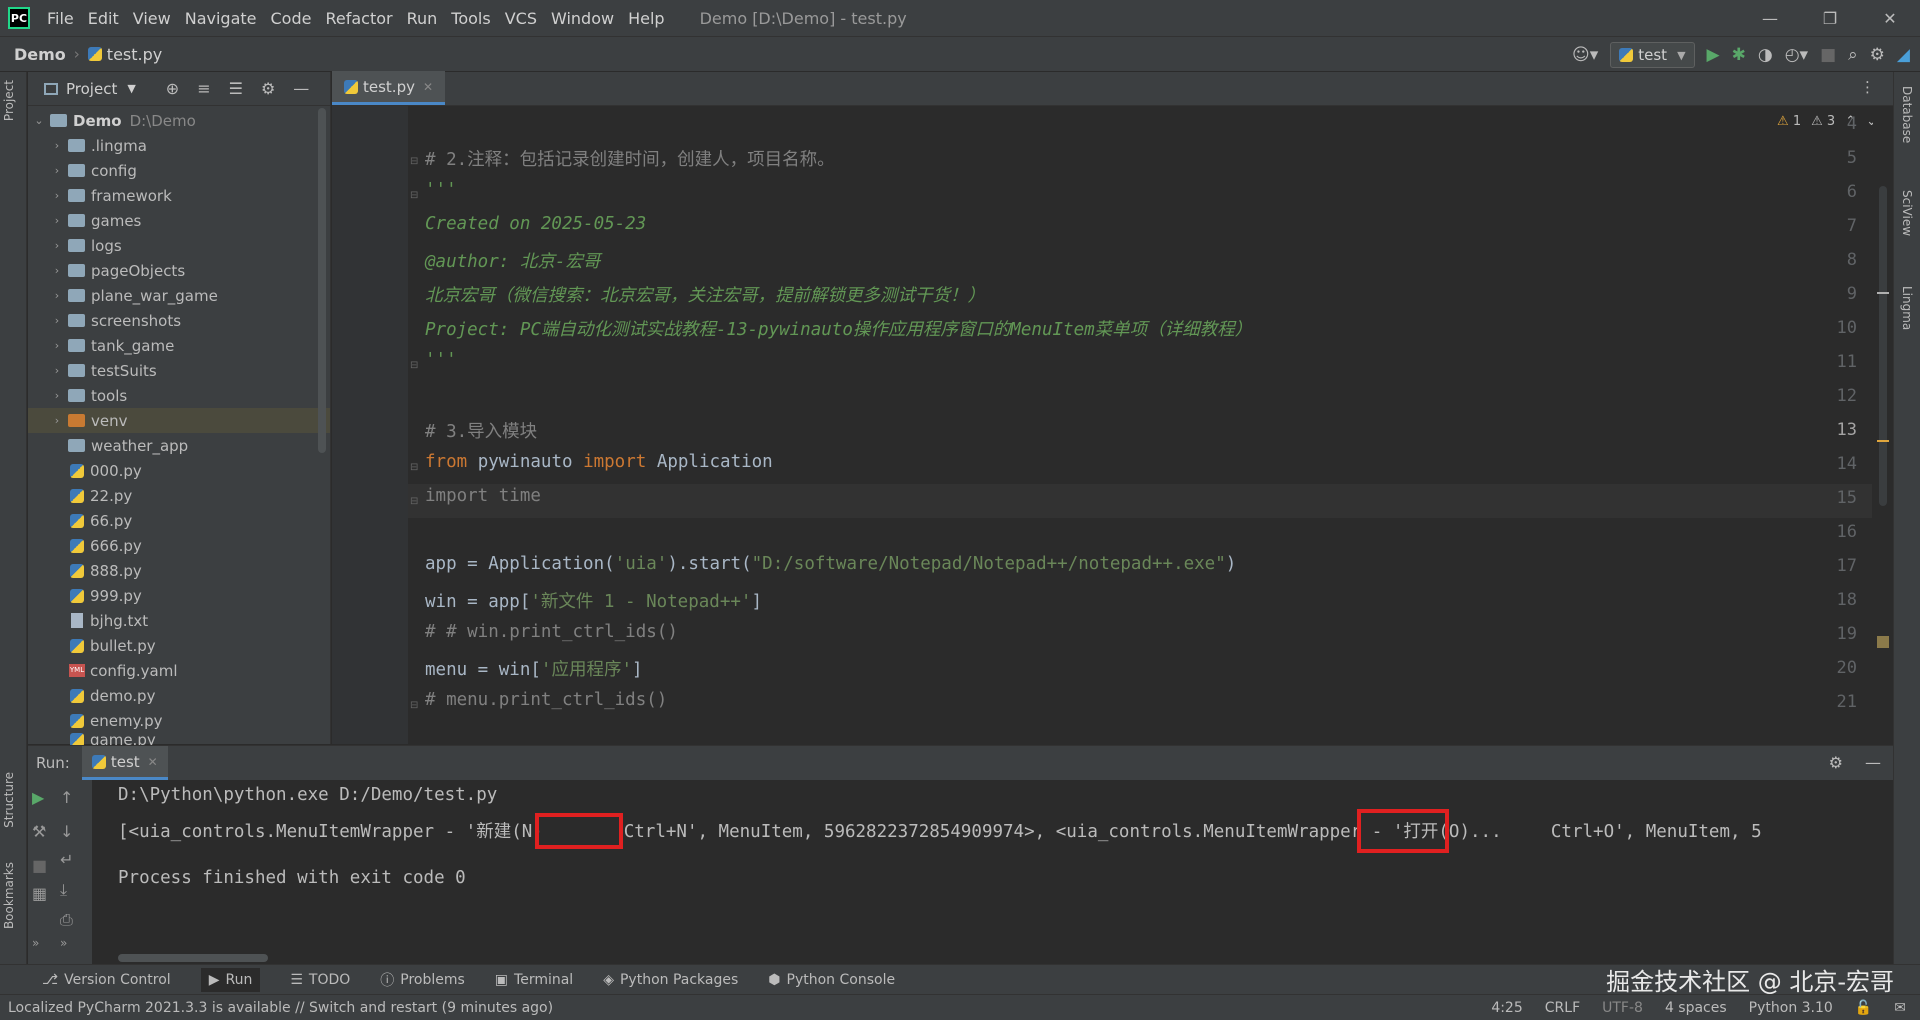  I want to click on tree-item: › tools, so click(179, 395).